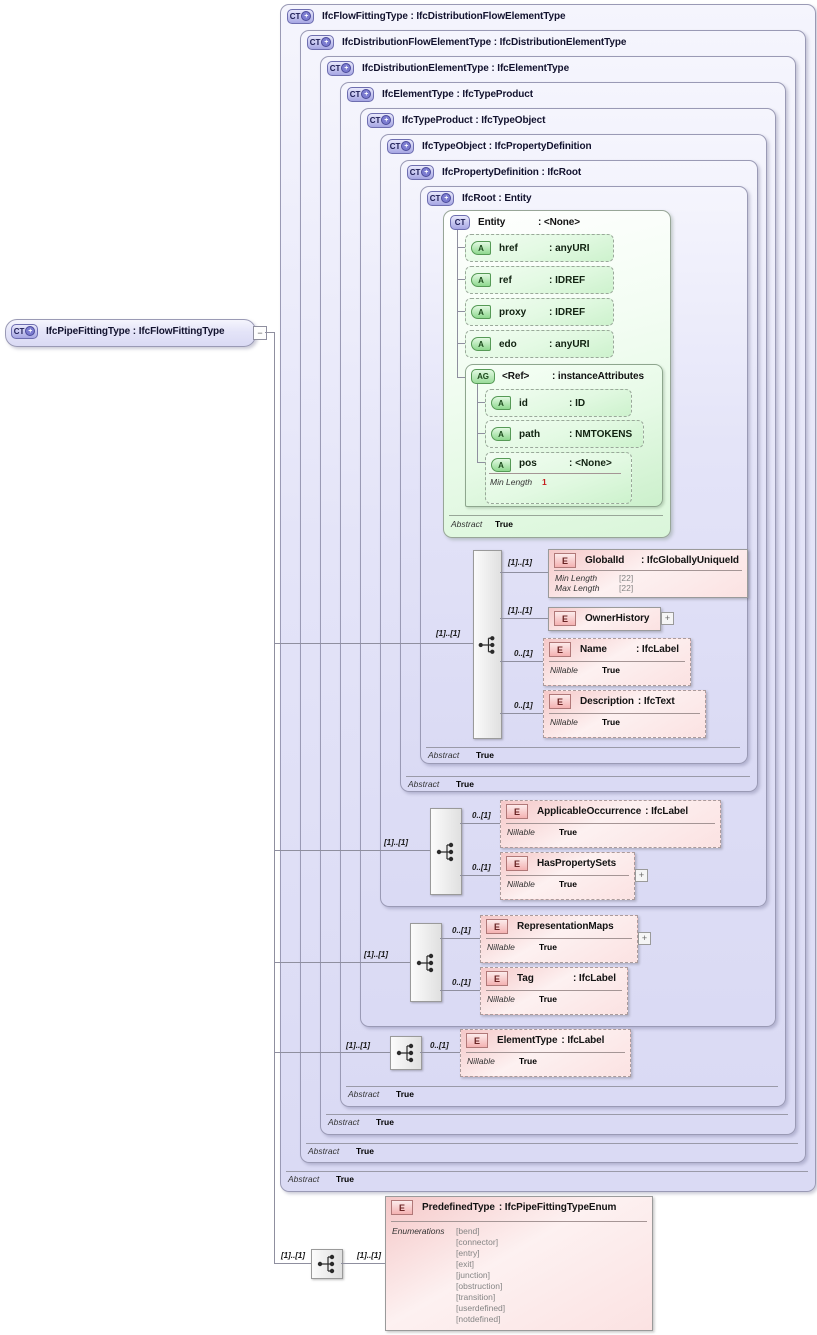 Image resolution: width=817 pixels, height=1335 pixels. I want to click on attribute-type: : NMTOKENS, so click(601, 434).